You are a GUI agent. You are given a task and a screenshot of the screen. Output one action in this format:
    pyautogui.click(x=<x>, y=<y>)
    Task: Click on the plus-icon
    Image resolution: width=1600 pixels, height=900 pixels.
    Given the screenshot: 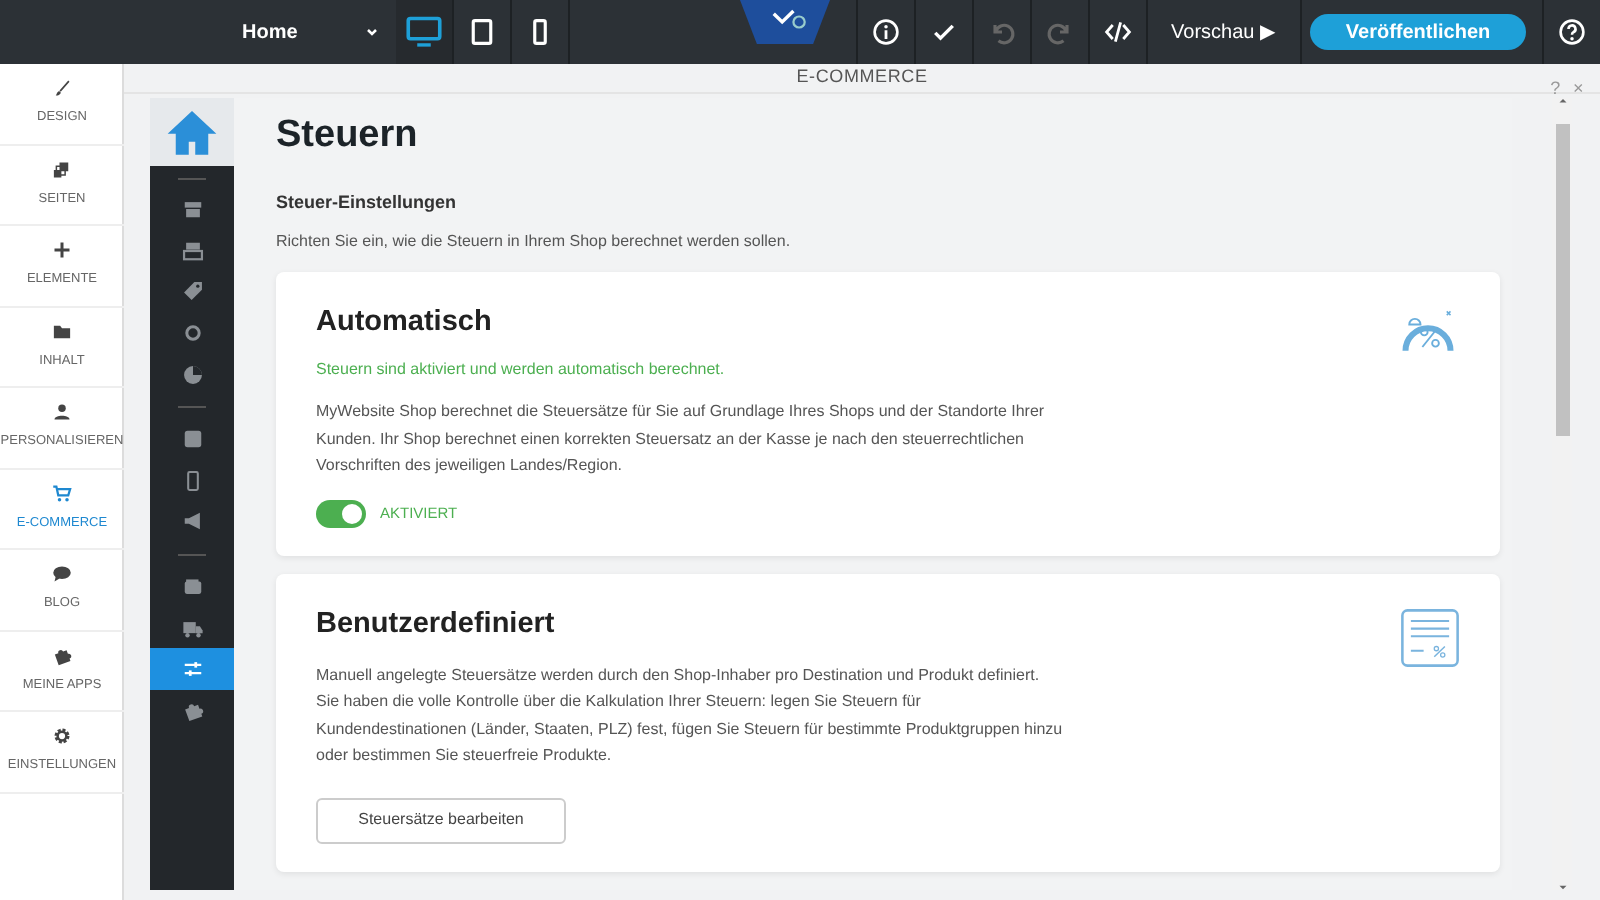 What is the action you would take?
    pyautogui.click(x=62, y=250)
    